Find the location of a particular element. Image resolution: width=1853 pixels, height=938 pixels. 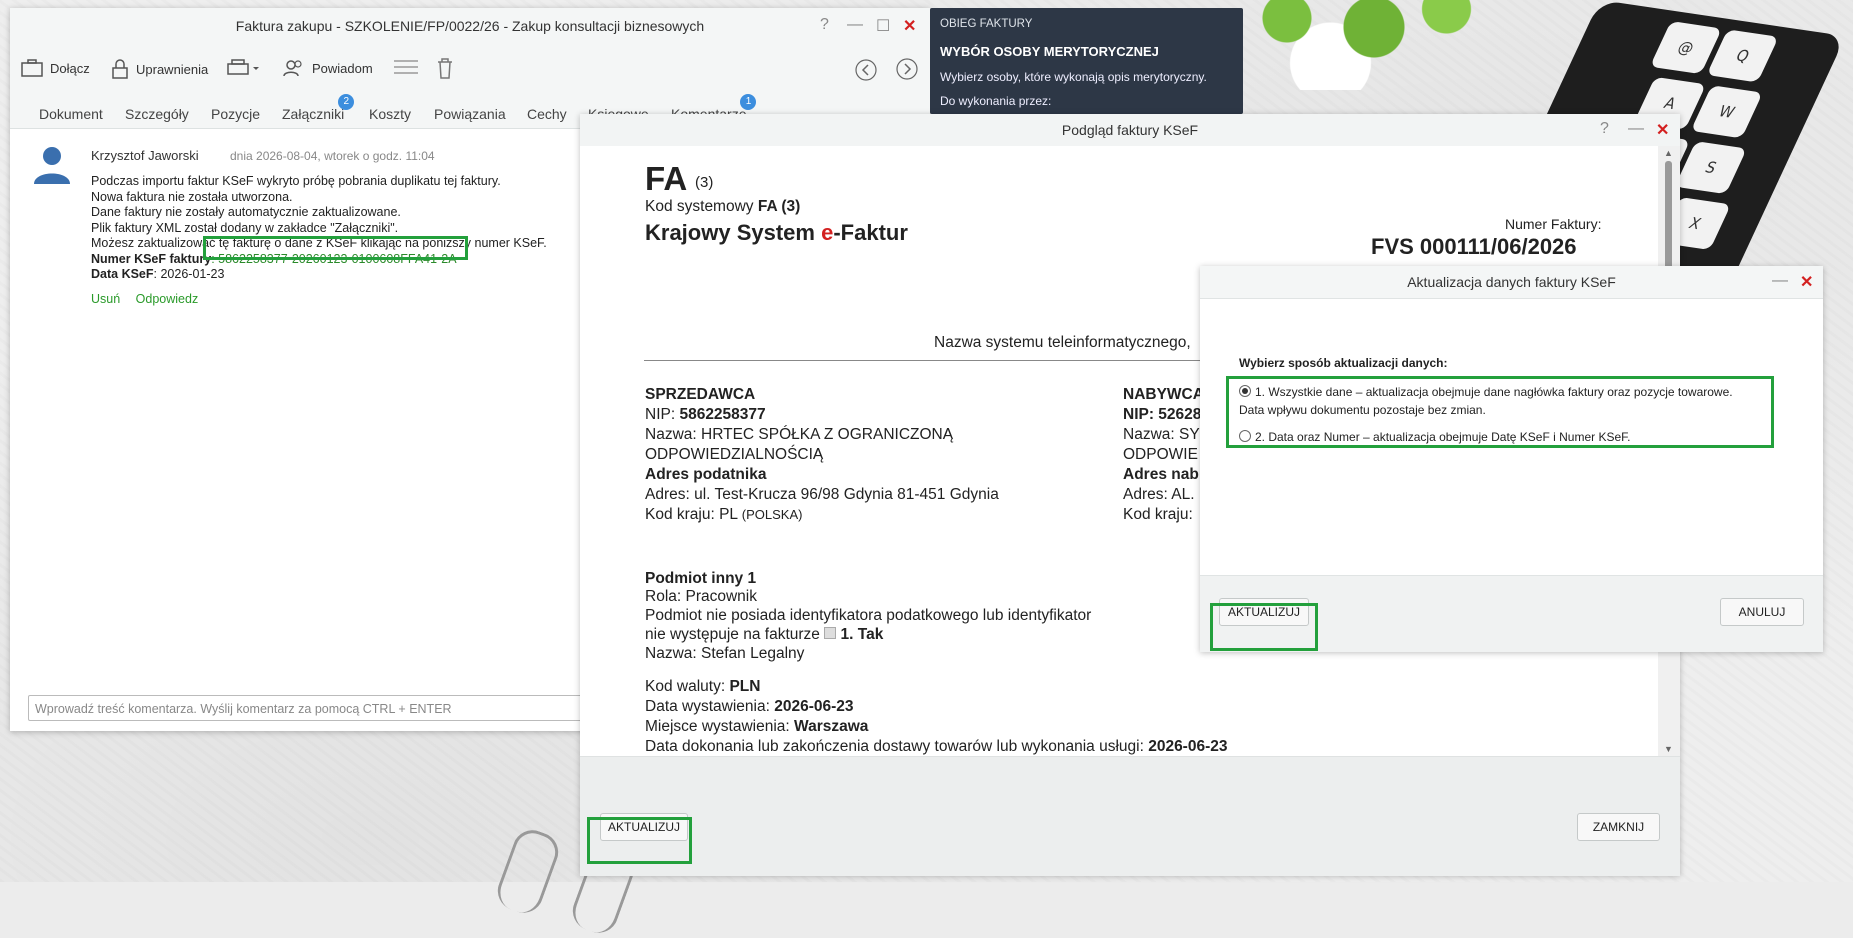

place-value: Warszawa is located at coordinates (831, 726).